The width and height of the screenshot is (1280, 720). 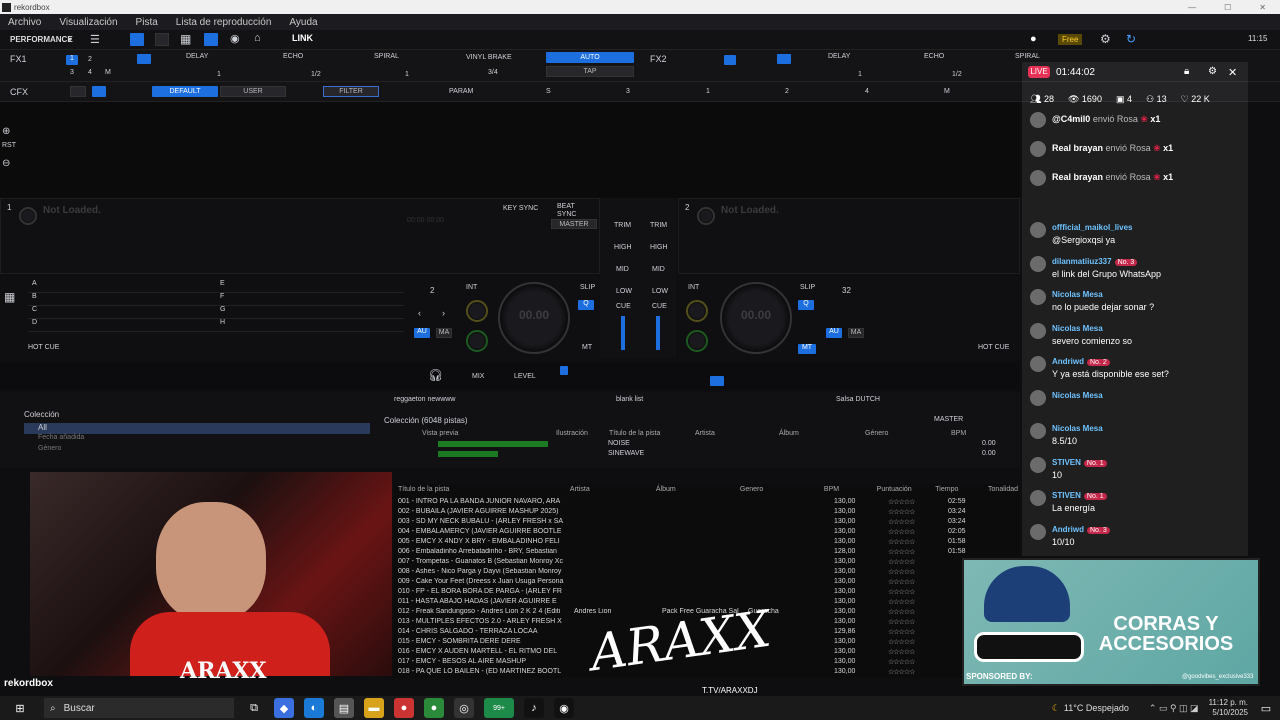 I want to click on rekordbox-icon: ◉, so click(x=564, y=708).